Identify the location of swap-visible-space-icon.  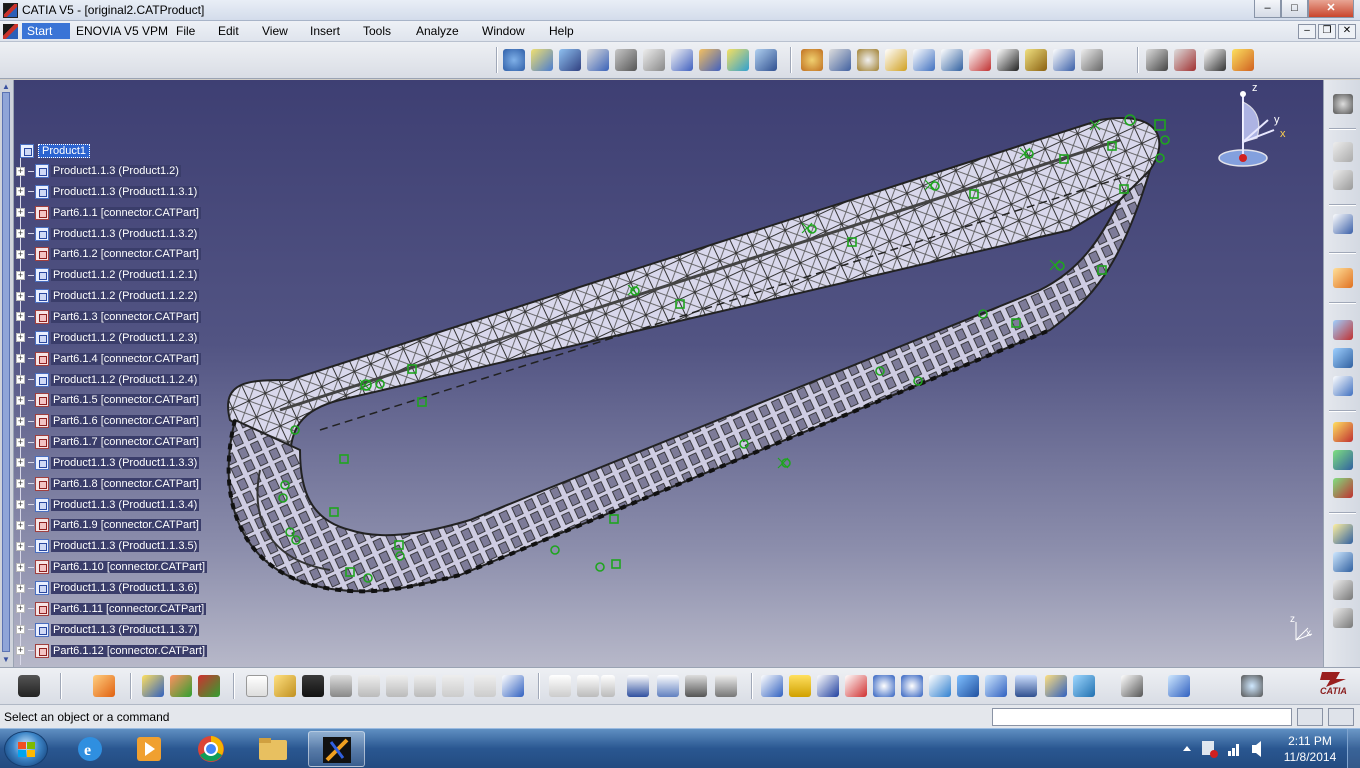
(1084, 686).